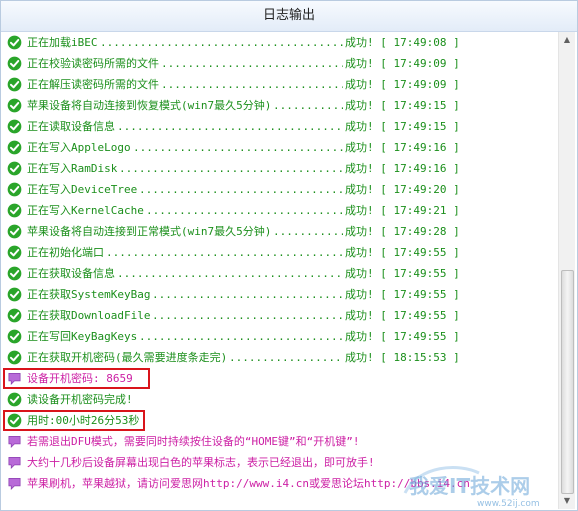  What do you see at coordinates (62, 42) in the screenshot?
I see `log-entry-message: 正在加载iBEC` at bounding box center [62, 42].